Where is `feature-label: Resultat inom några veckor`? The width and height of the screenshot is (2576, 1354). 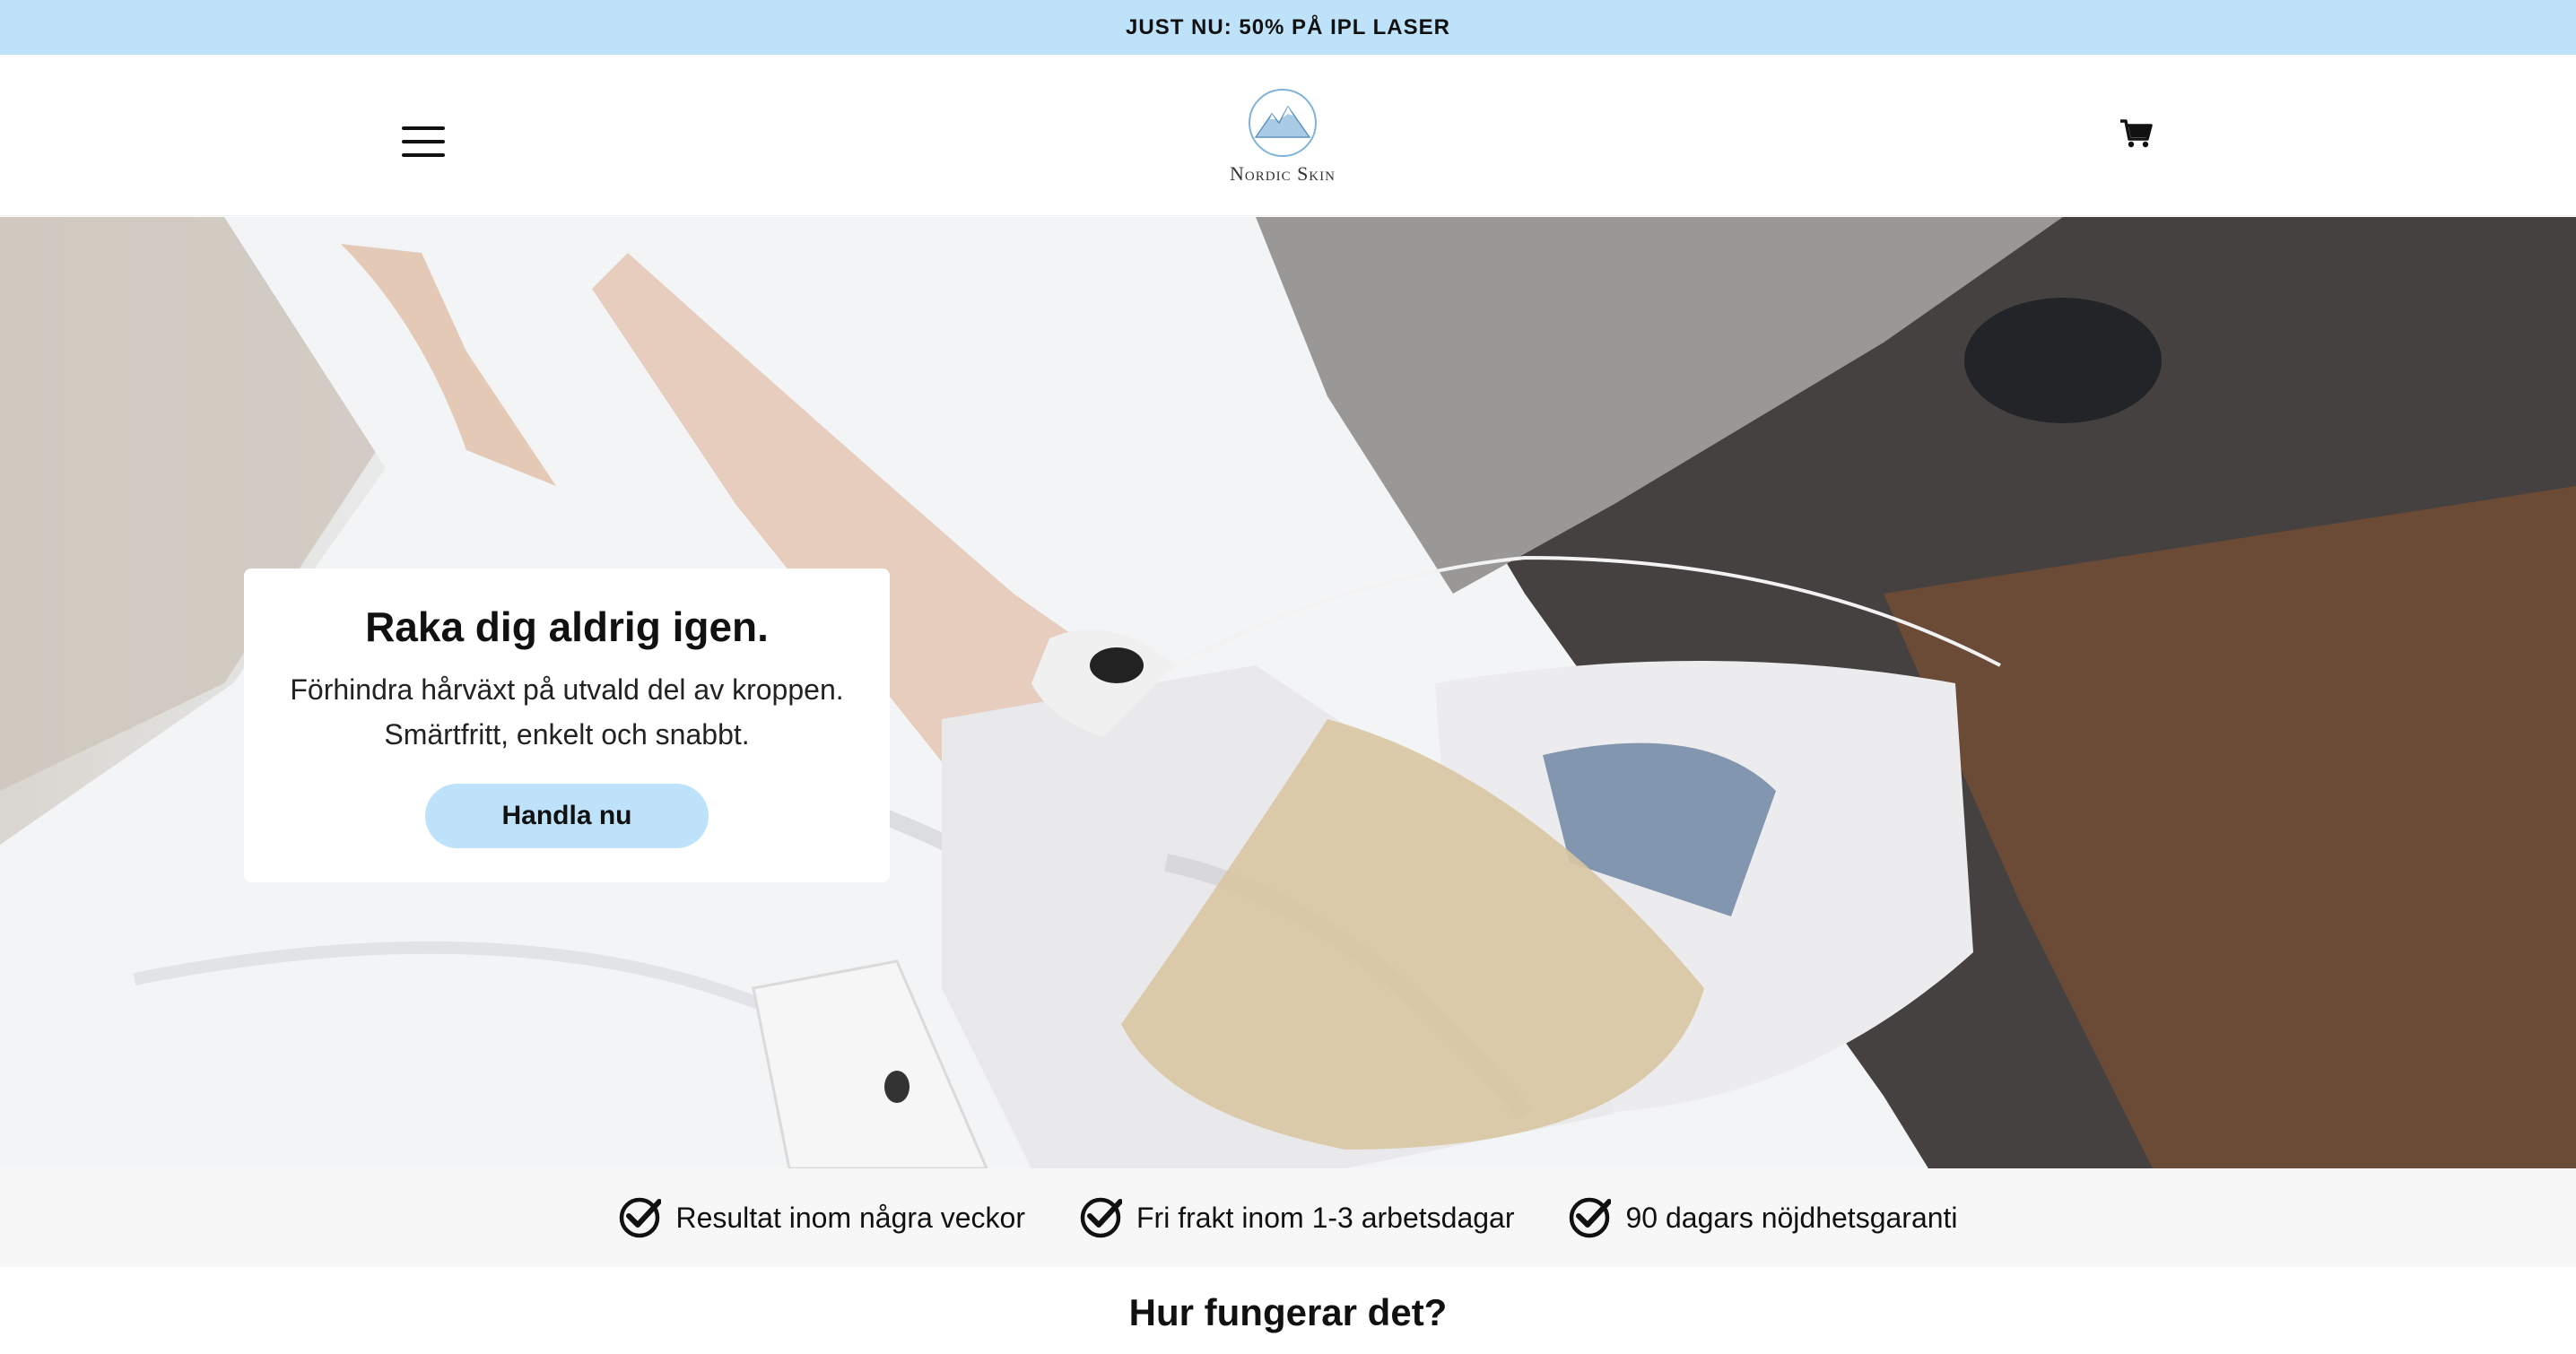 feature-label: Resultat inom några veckor is located at coordinates (850, 1217).